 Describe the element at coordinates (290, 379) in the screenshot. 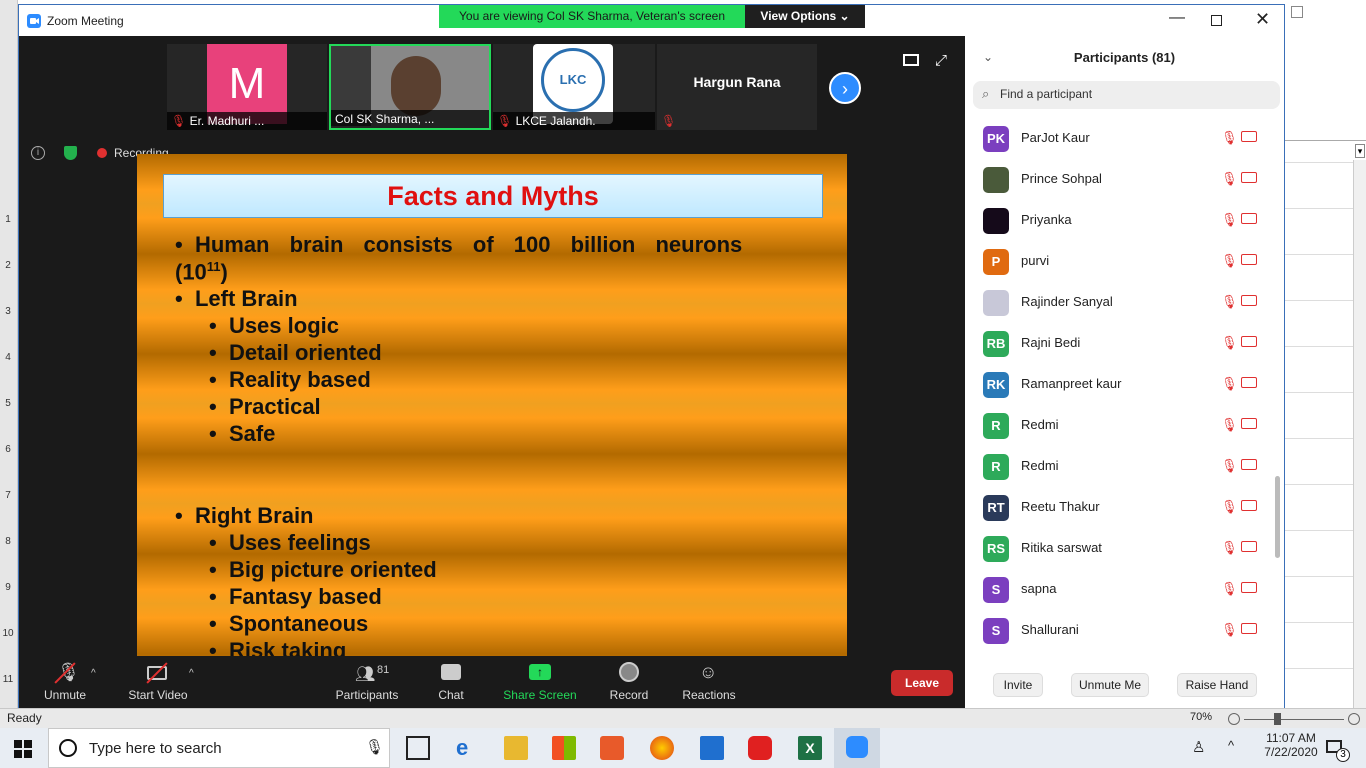

I see `slide-bullet: • Reality based` at that location.